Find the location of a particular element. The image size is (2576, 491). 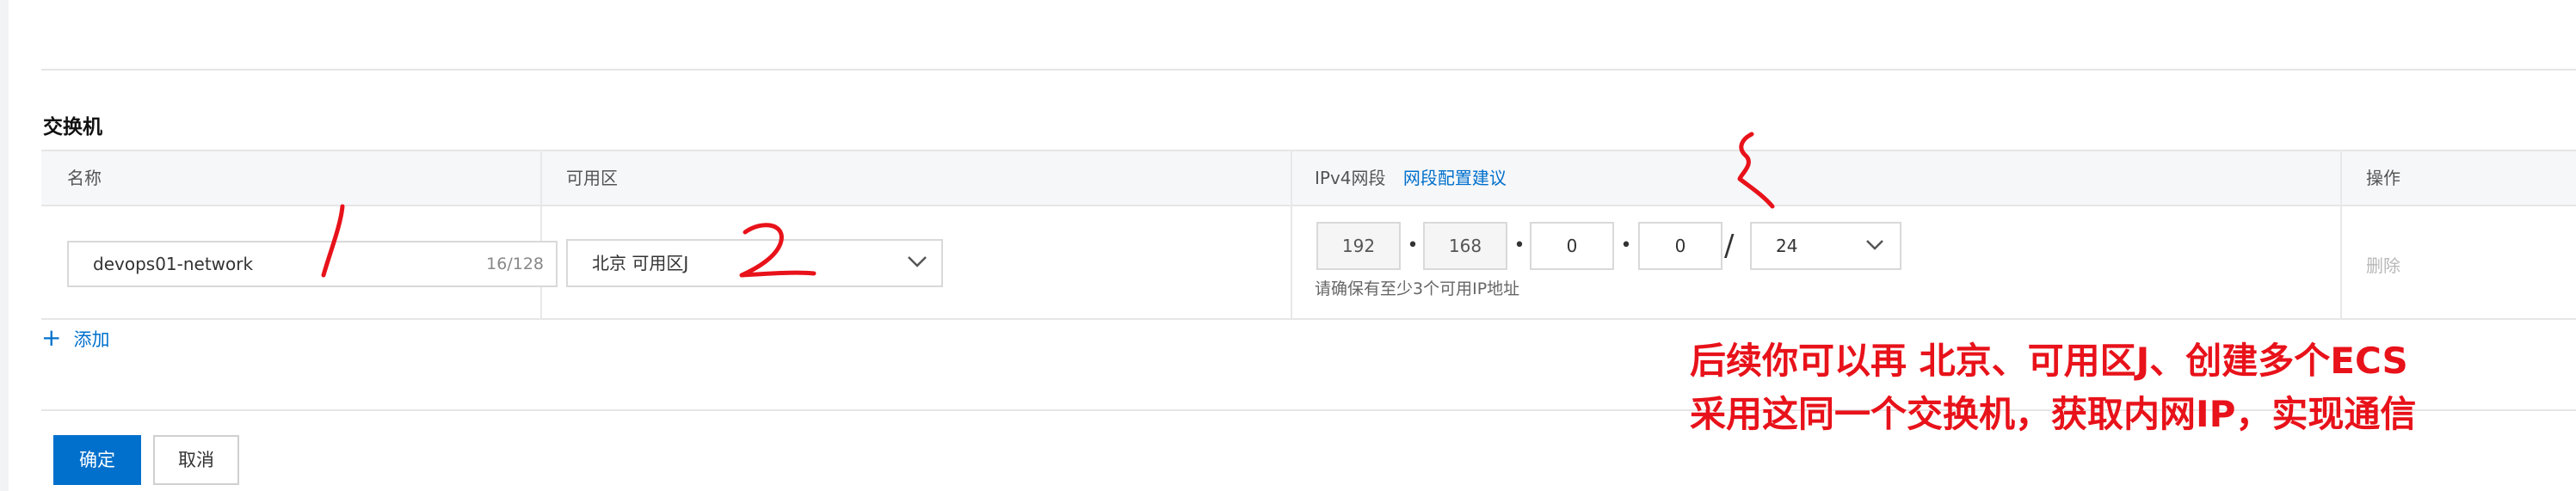

add-vswitch-button: + 添加 is located at coordinates (75, 337).